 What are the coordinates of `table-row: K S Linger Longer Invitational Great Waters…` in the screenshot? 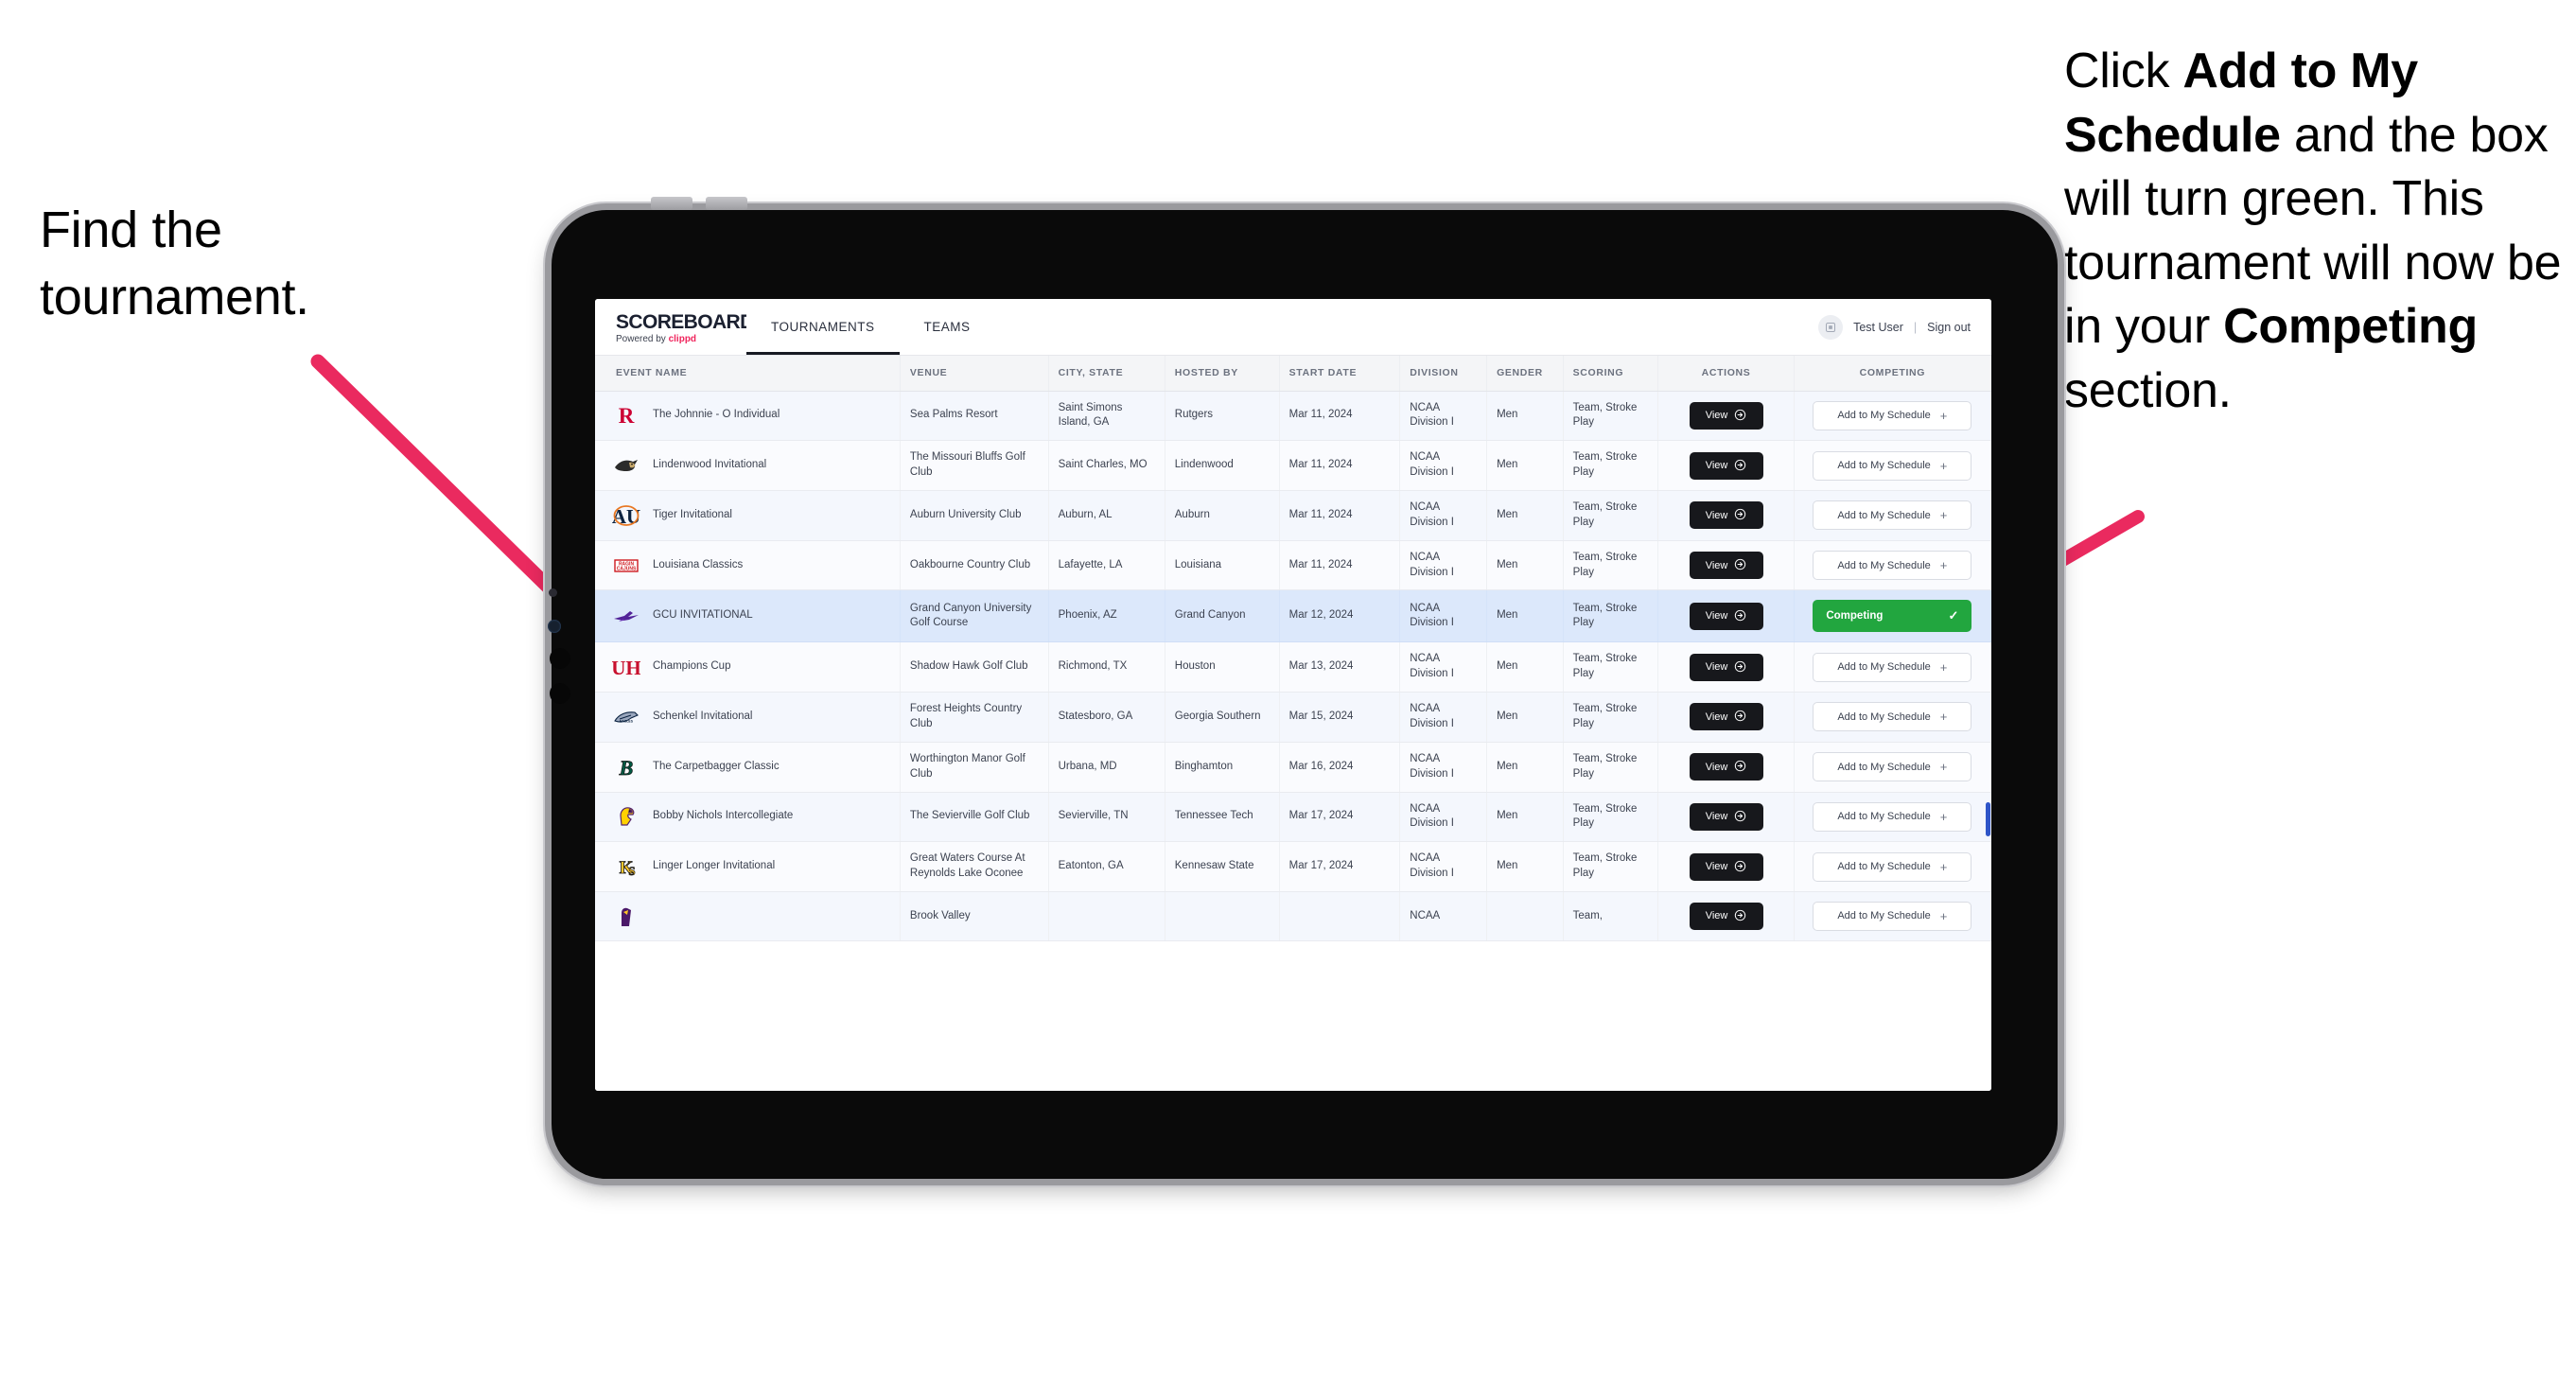 It's located at (1293, 866).